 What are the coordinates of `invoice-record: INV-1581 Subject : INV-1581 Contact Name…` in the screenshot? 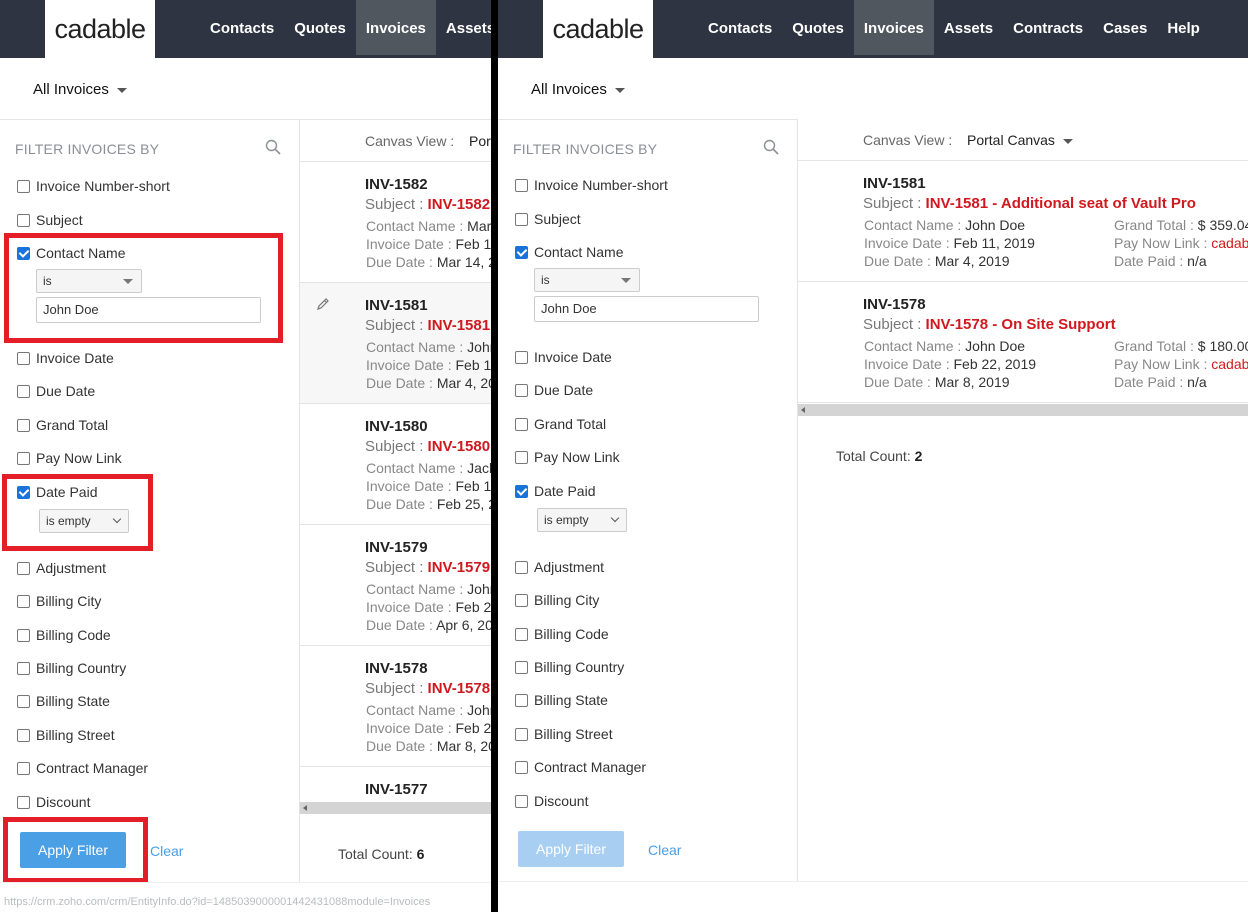 It's located at (395, 343).